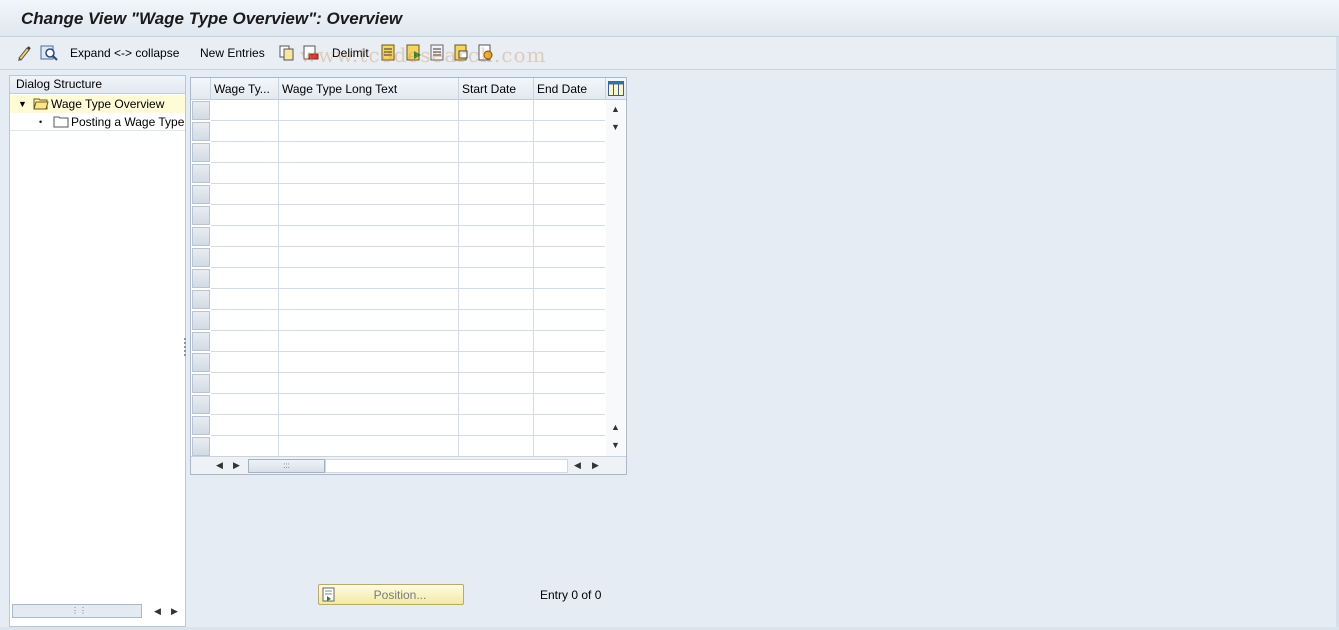 The height and width of the screenshot is (630, 1339). Describe the element at coordinates (185, 347) in the screenshot. I see `panel-splitter` at that location.